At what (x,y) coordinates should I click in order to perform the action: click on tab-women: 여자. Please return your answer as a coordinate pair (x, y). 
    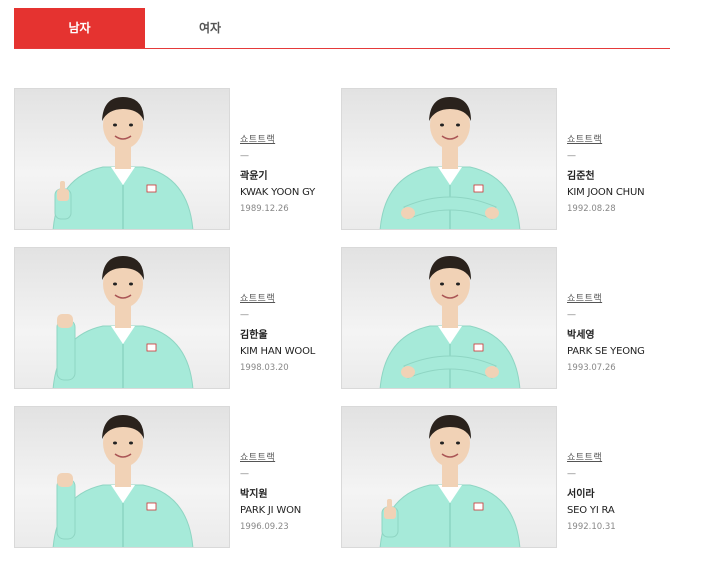
    Looking at the image, I should click on (210, 28).